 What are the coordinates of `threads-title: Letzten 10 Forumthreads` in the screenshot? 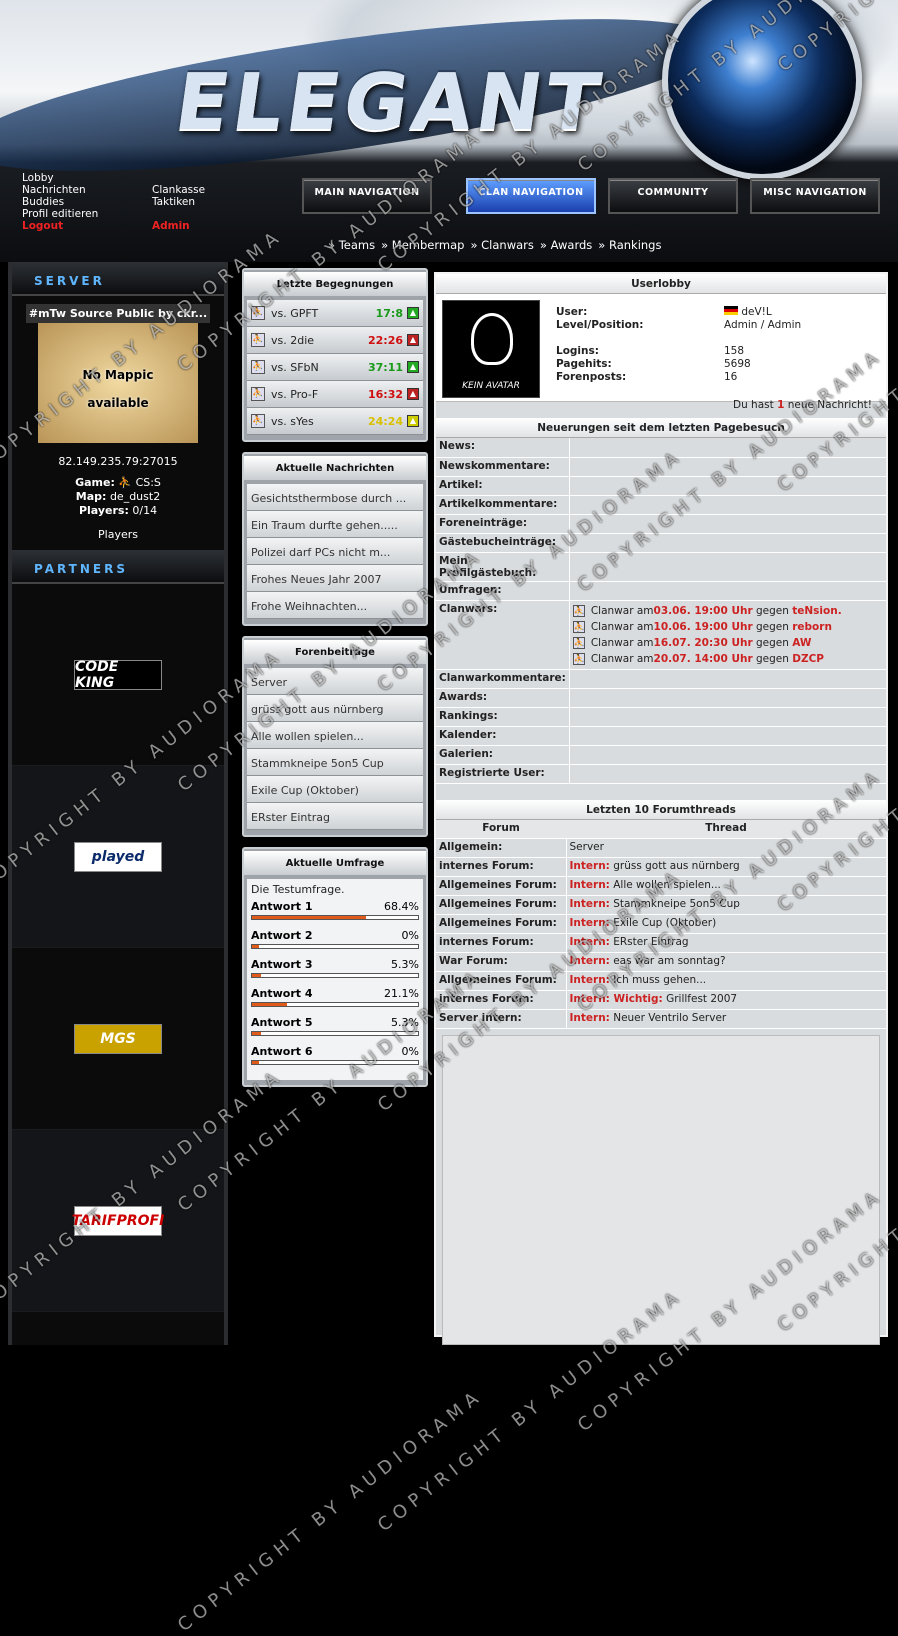 It's located at (661, 809).